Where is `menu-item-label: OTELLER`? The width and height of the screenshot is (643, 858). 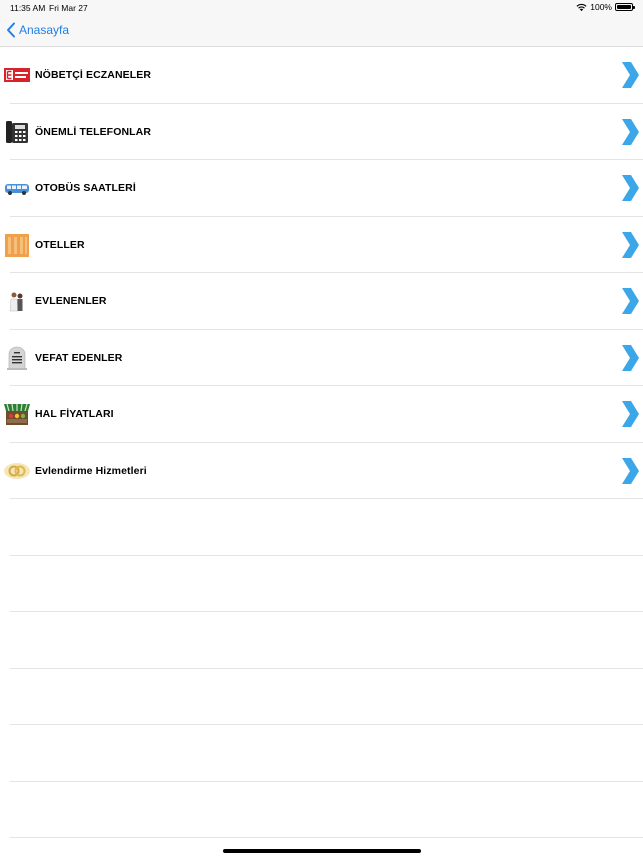 menu-item-label: OTELLER is located at coordinates (60, 244).